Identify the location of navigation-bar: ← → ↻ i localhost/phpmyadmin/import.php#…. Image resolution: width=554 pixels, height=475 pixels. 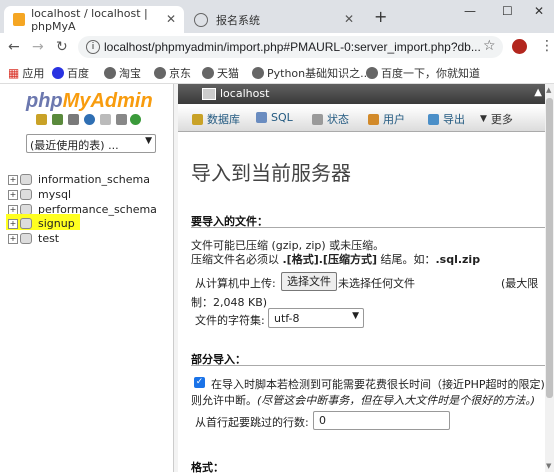
(277, 47).